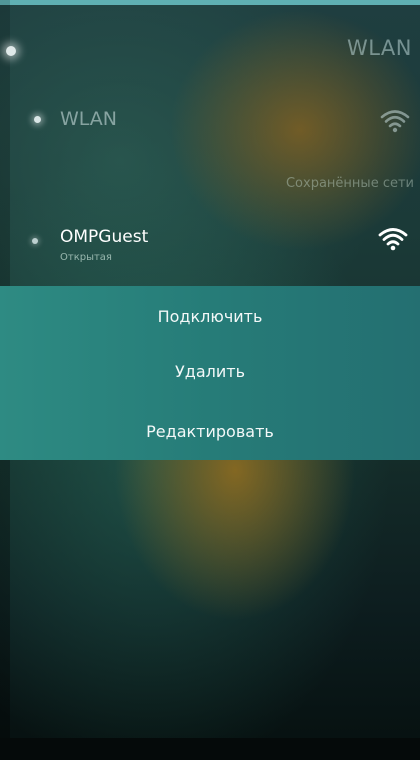  Describe the element at coordinates (379, 48) in the screenshot. I see `page-title: WLAN` at that location.